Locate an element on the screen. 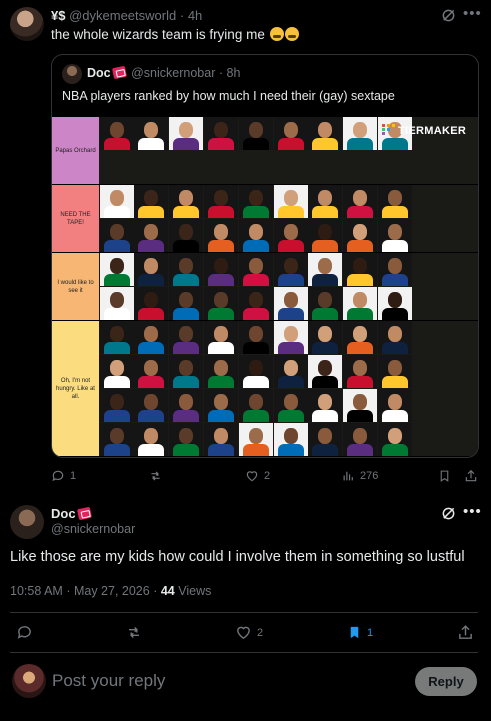 The image size is (491, 721). tier-label: Oh, I'm not hungry. Like at all. is located at coordinates (75, 388).